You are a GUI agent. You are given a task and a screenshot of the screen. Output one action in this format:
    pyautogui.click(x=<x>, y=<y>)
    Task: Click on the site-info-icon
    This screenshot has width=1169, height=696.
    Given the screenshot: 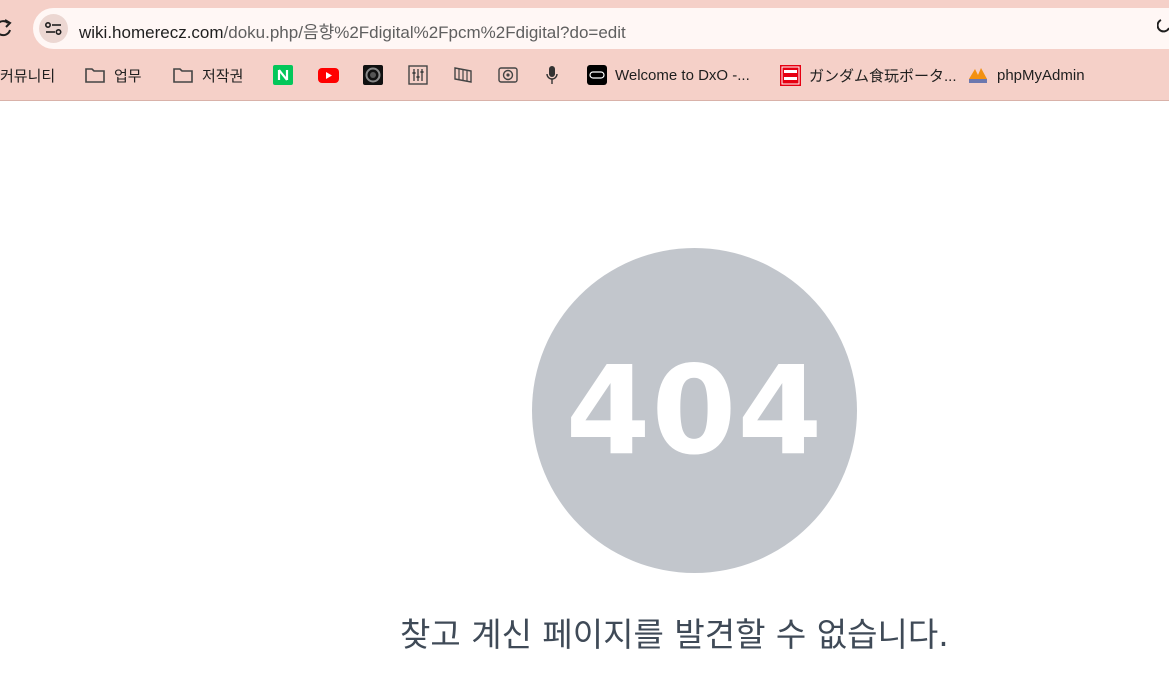 What is the action you would take?
    pyautogui.click(x=53, y=28)
    